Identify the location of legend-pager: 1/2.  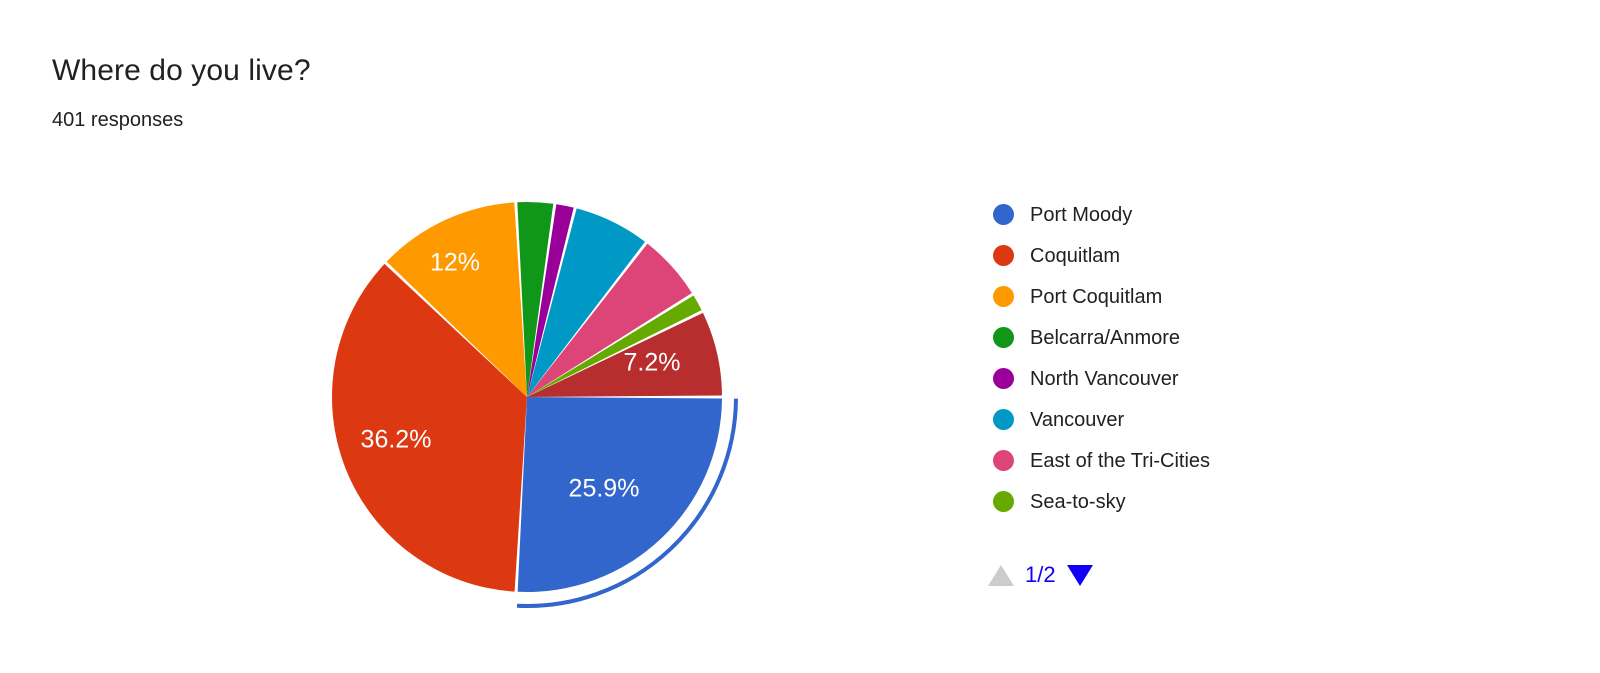
(1040, 575).